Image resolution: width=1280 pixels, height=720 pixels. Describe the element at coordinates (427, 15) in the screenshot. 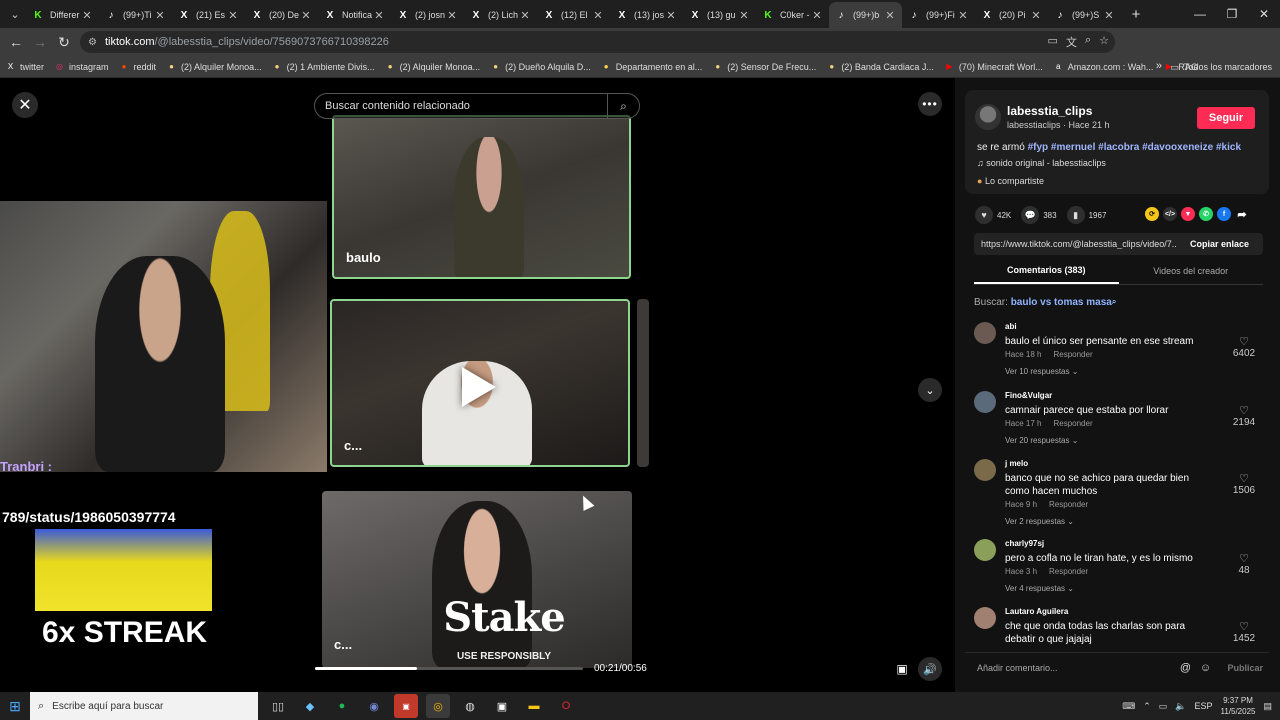

I see `browser-tab: X (2) josn ✕` at that location.